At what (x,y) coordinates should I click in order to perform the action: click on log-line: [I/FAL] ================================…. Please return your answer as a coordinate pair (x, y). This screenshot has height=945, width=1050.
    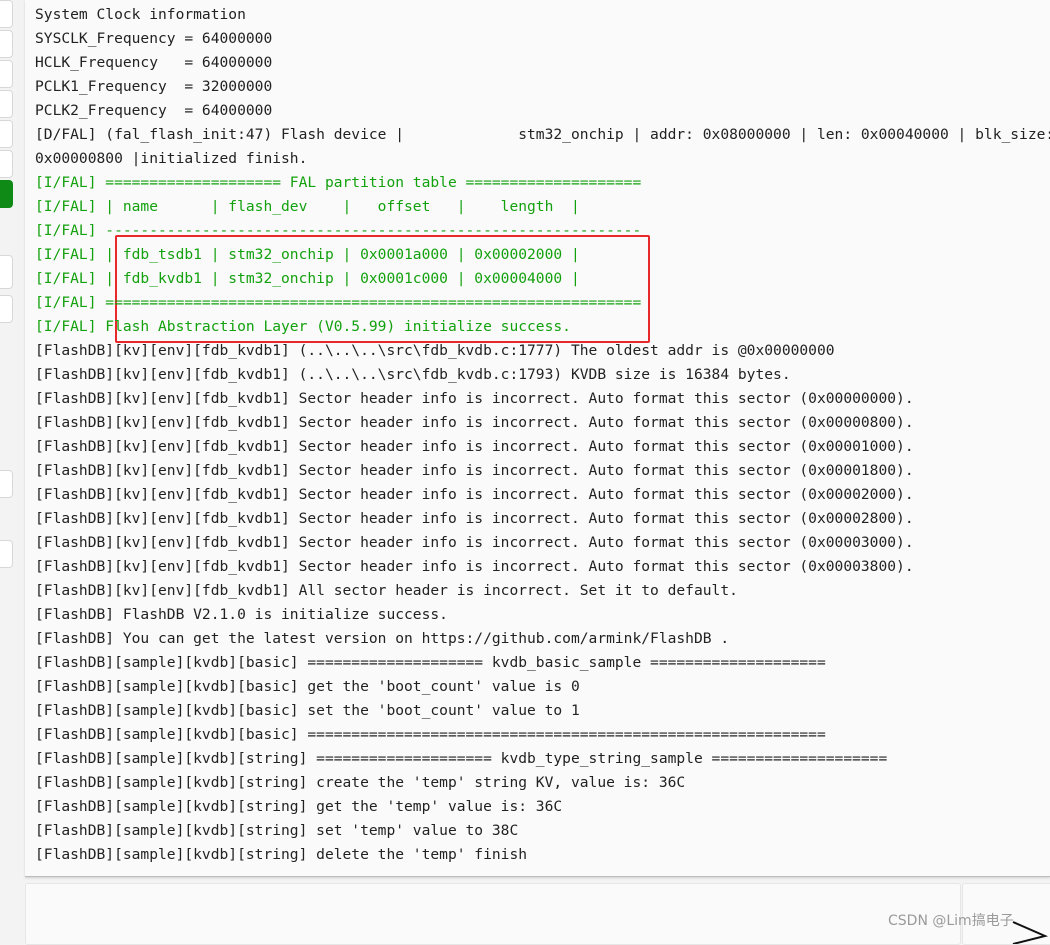
    Looking at the image, I should click on (338, 302).